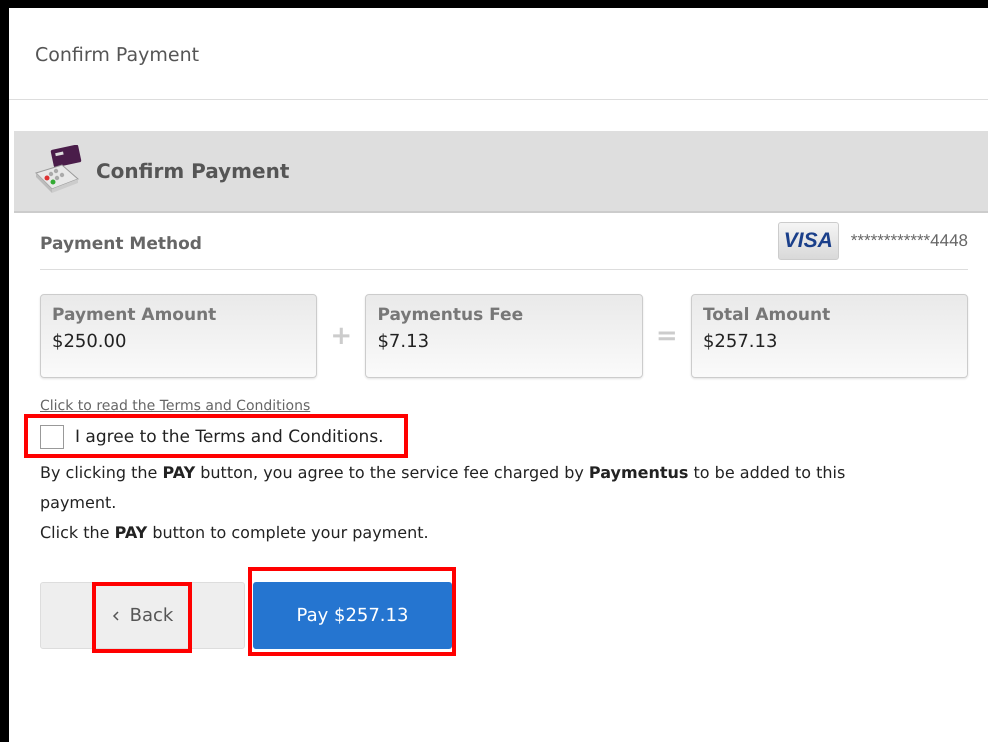 This screenshot has height=742, width=988. Describe the element at coordinates (498, 54) in the screenshot. I see `page-title: Confirm Payment` at that location.